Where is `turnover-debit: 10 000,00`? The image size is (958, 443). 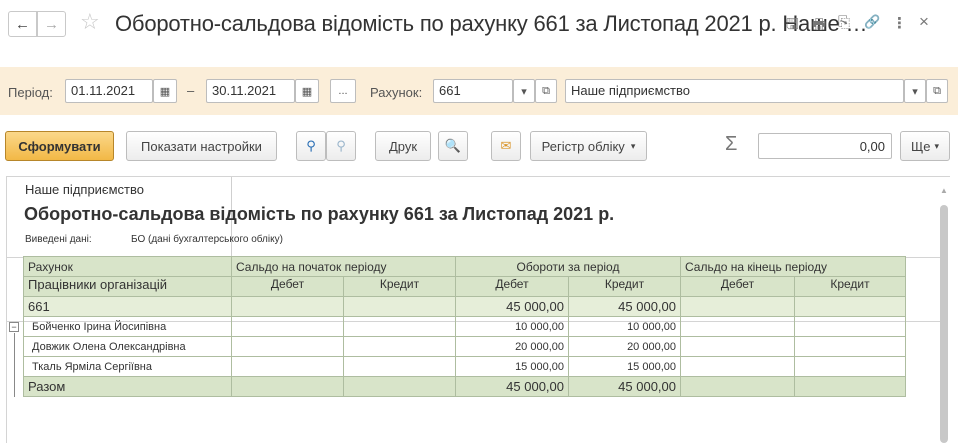 turnover-debit: 10 000,00 is located at coordinates (512, 326).